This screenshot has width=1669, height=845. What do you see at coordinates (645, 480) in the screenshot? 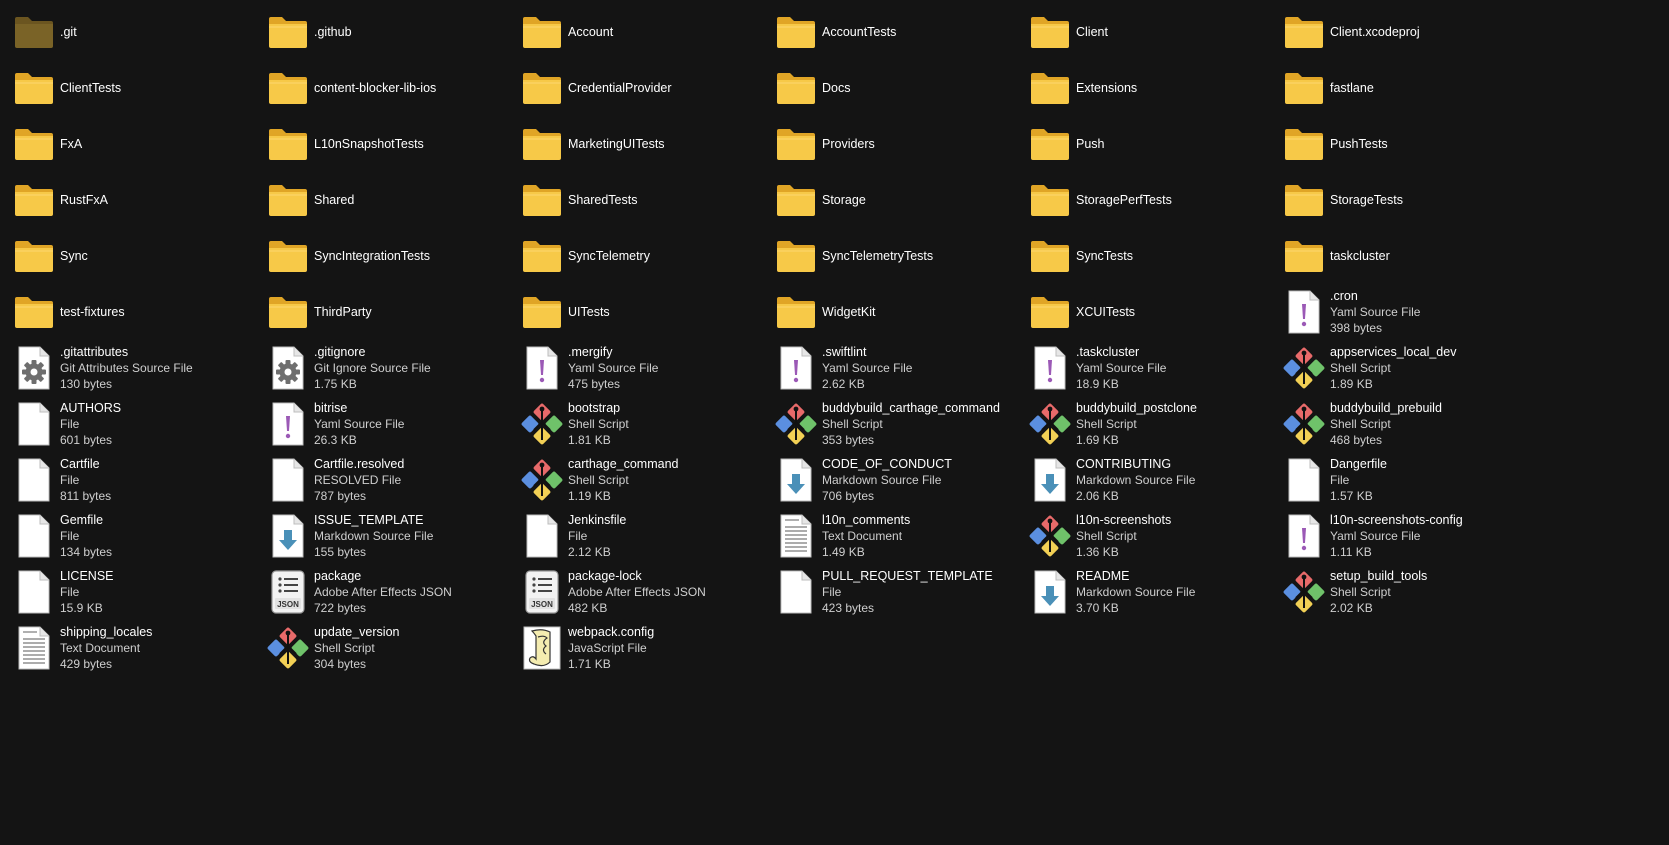
I see `file-item: carthage_command Shell Script 1.19 KB` at bounding box center [645, 480].